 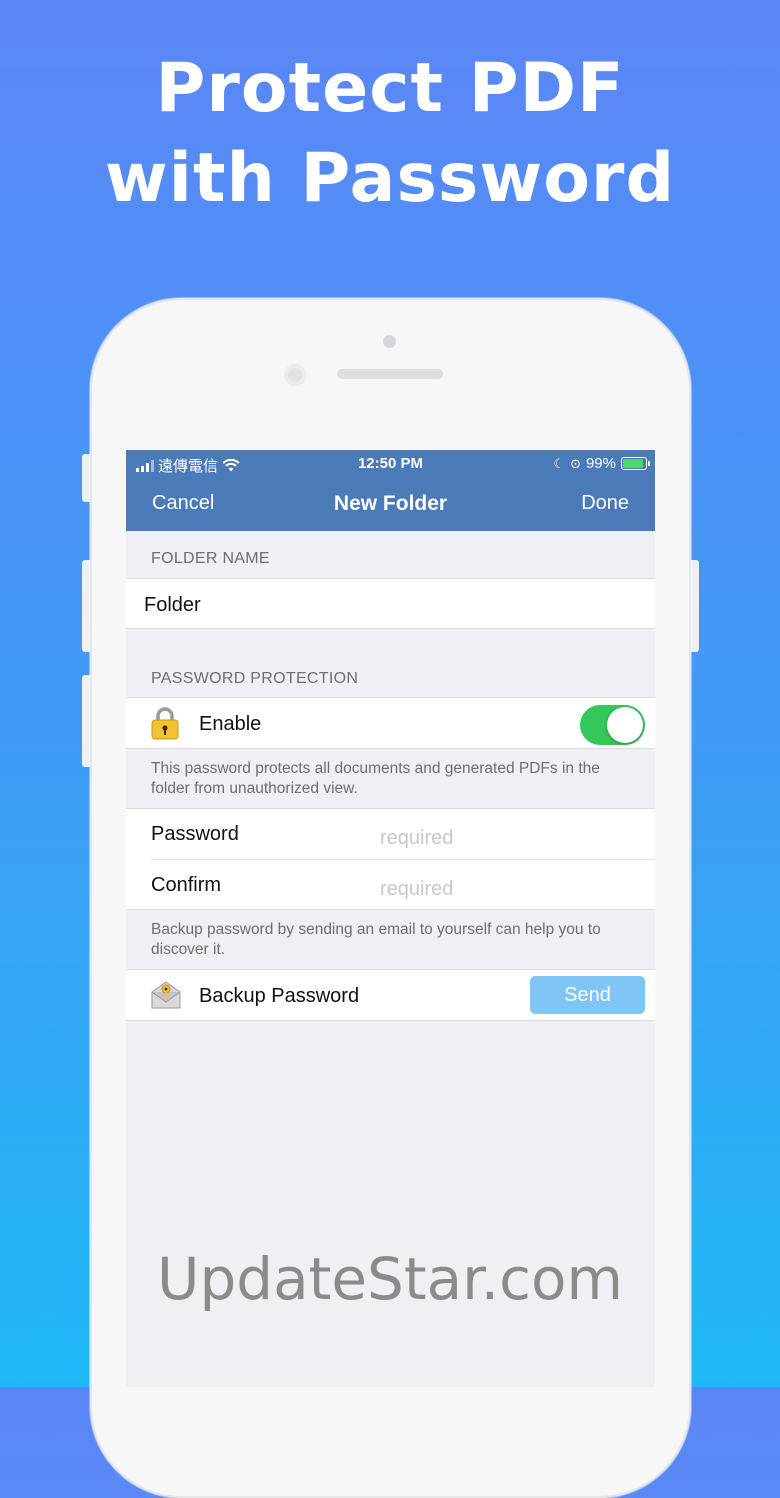 I want to click on toggle-knob, so click(x=625, y=725).